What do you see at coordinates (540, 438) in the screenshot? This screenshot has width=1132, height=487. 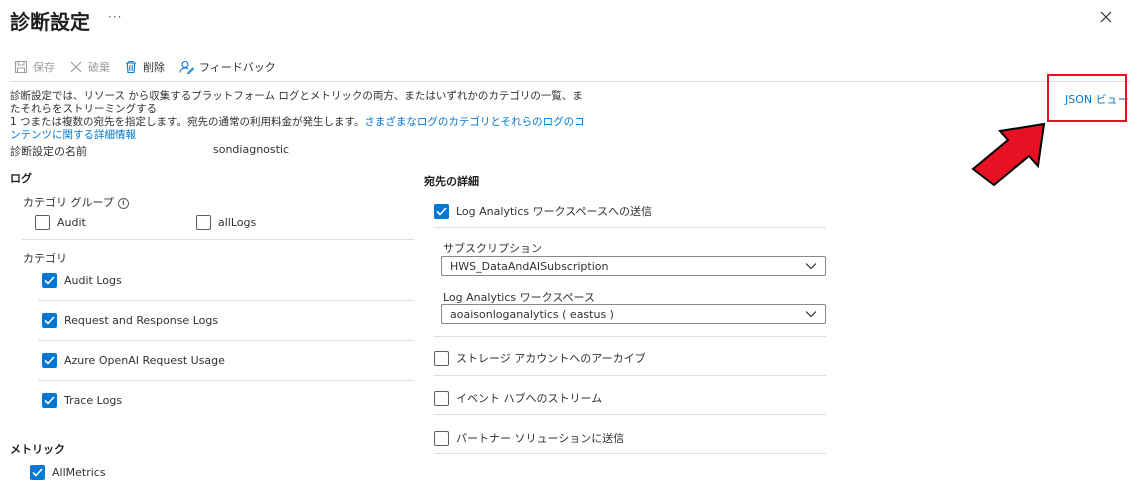 I see `checkbox-label: パートナー ソリューションに送信` at bounding box center [540, 438].